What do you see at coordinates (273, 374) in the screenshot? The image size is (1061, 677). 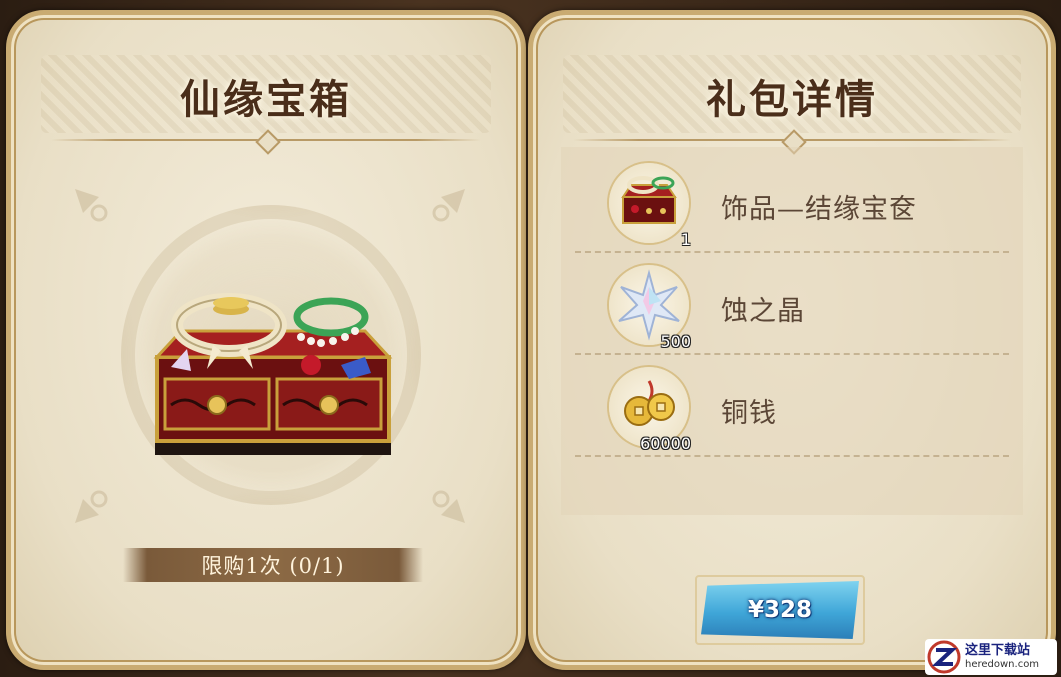 I see `treasure-chest-icon` at bounding box center [273, 374].